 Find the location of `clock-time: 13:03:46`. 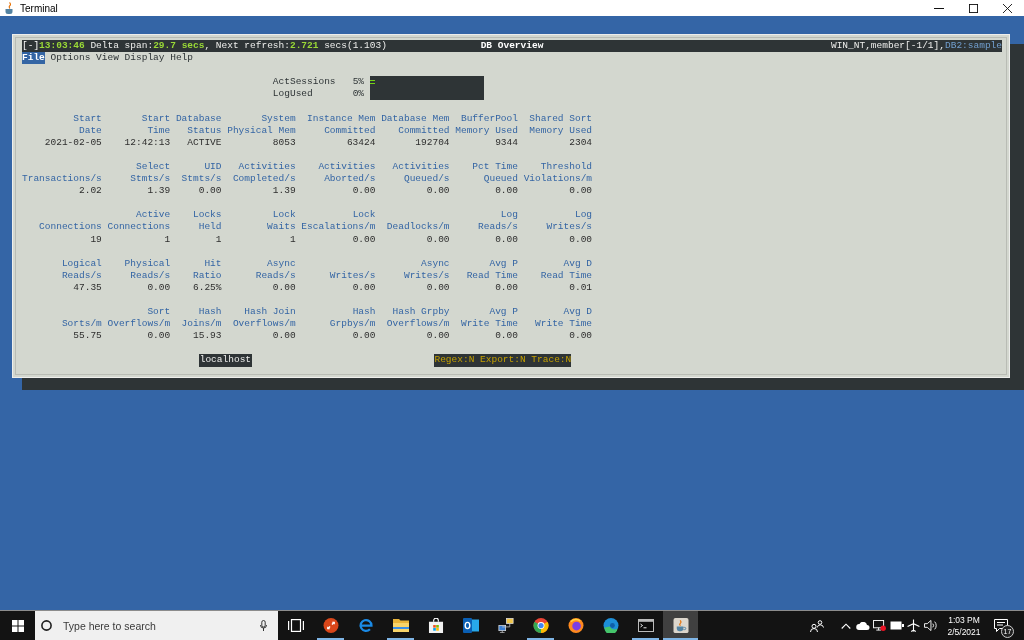

clock-time: 13:03:46 is located at coordinates (62, 46).